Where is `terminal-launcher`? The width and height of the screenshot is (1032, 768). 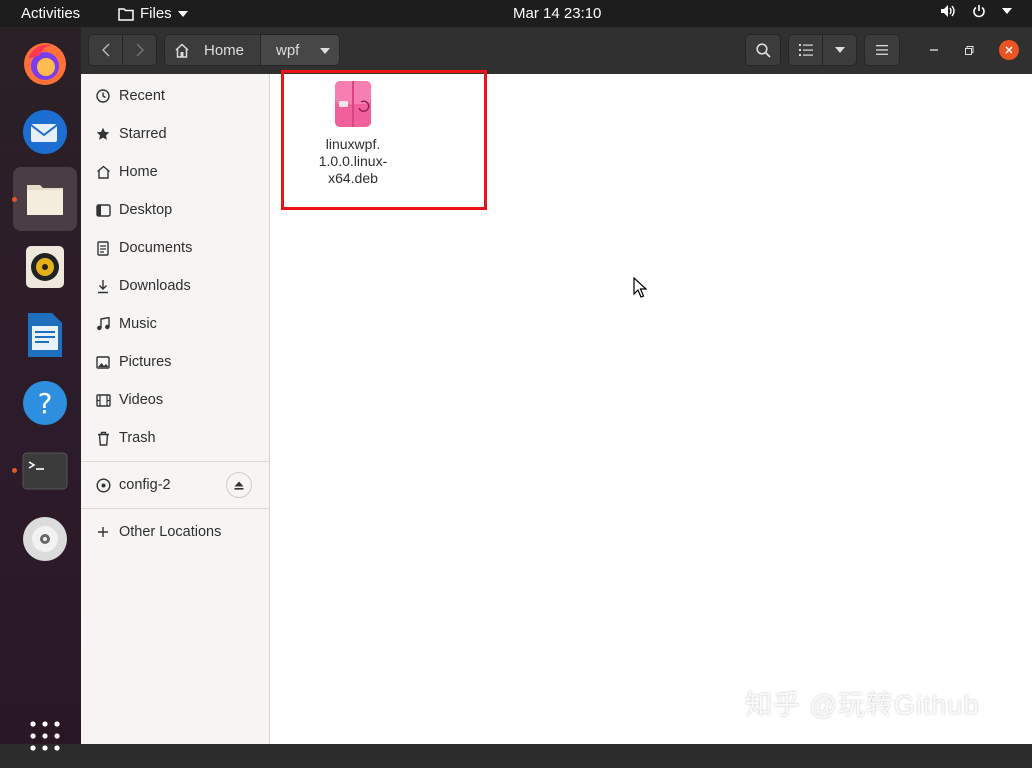
terminal-launcher is located at coordinates (45, 471).